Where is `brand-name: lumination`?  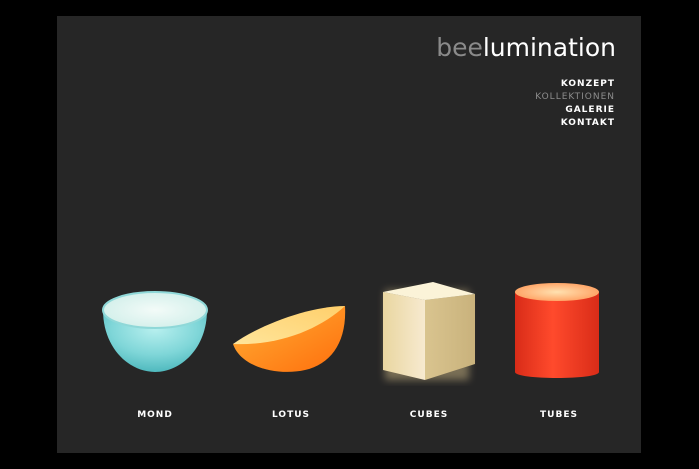 brand-name: lumination is located at coordinates (549, 47).